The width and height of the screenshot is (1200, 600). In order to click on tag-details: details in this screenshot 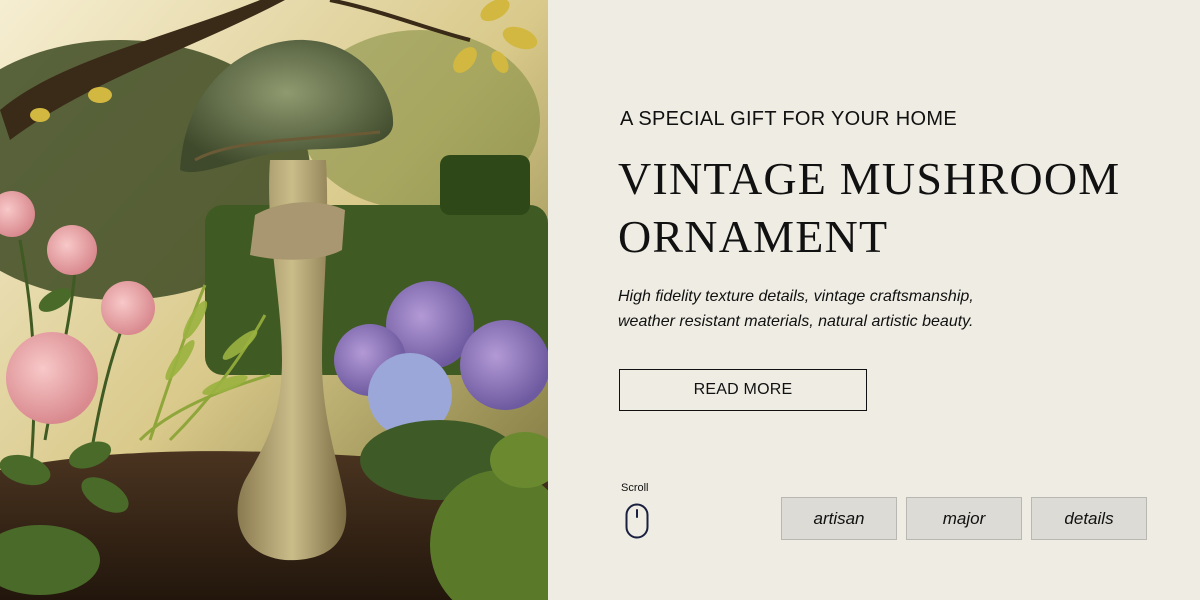, I will do `click(1089, 518)`.